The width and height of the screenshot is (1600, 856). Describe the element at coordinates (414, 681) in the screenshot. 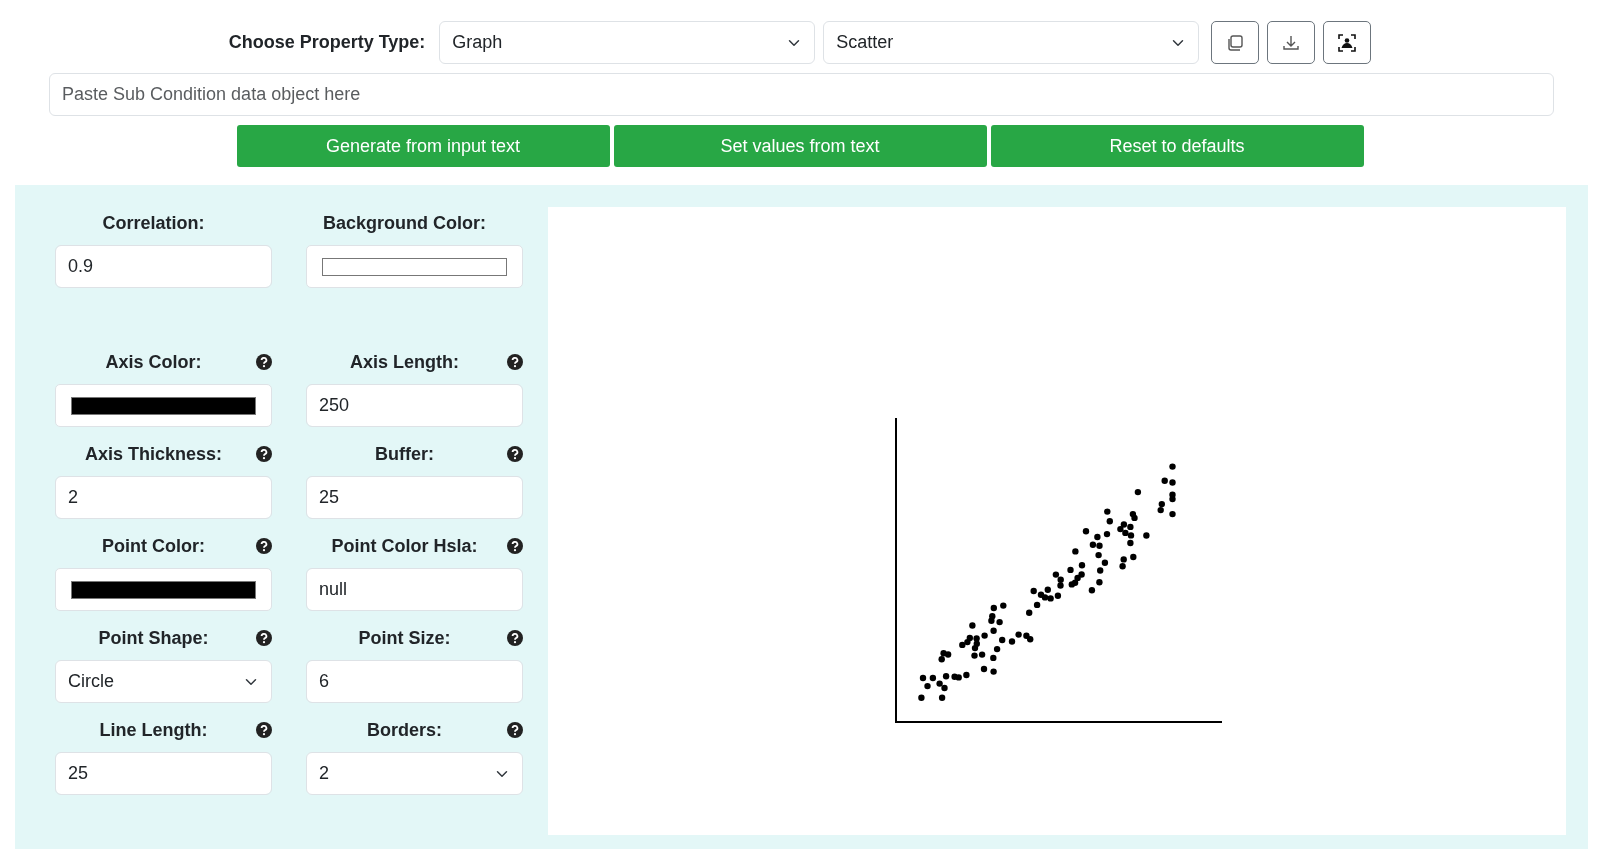

I see `text-field: 6` at that location.